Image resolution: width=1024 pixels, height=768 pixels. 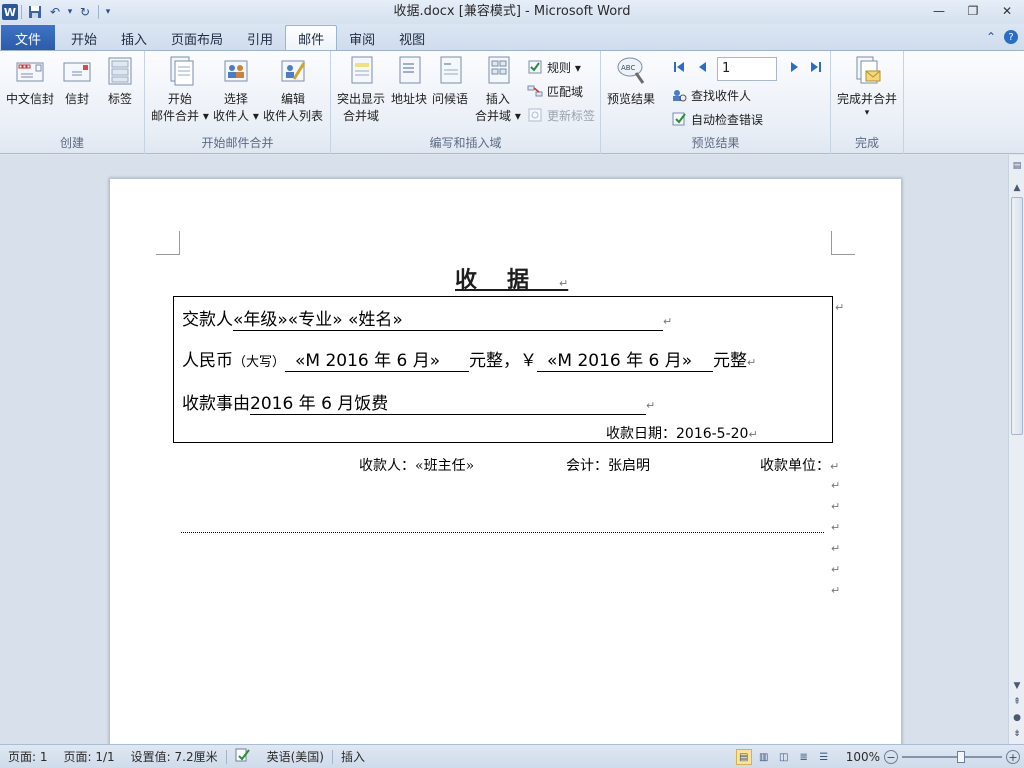 What do you see at coordinates (891, 757) in the screenshot?
I see `zoom-out-icon: −` at bounding box center [891, 757].